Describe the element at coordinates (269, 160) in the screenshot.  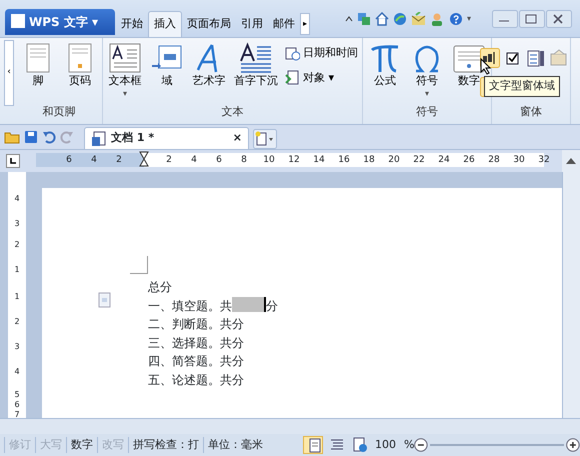
I see `ruler-number: 10` at that location.